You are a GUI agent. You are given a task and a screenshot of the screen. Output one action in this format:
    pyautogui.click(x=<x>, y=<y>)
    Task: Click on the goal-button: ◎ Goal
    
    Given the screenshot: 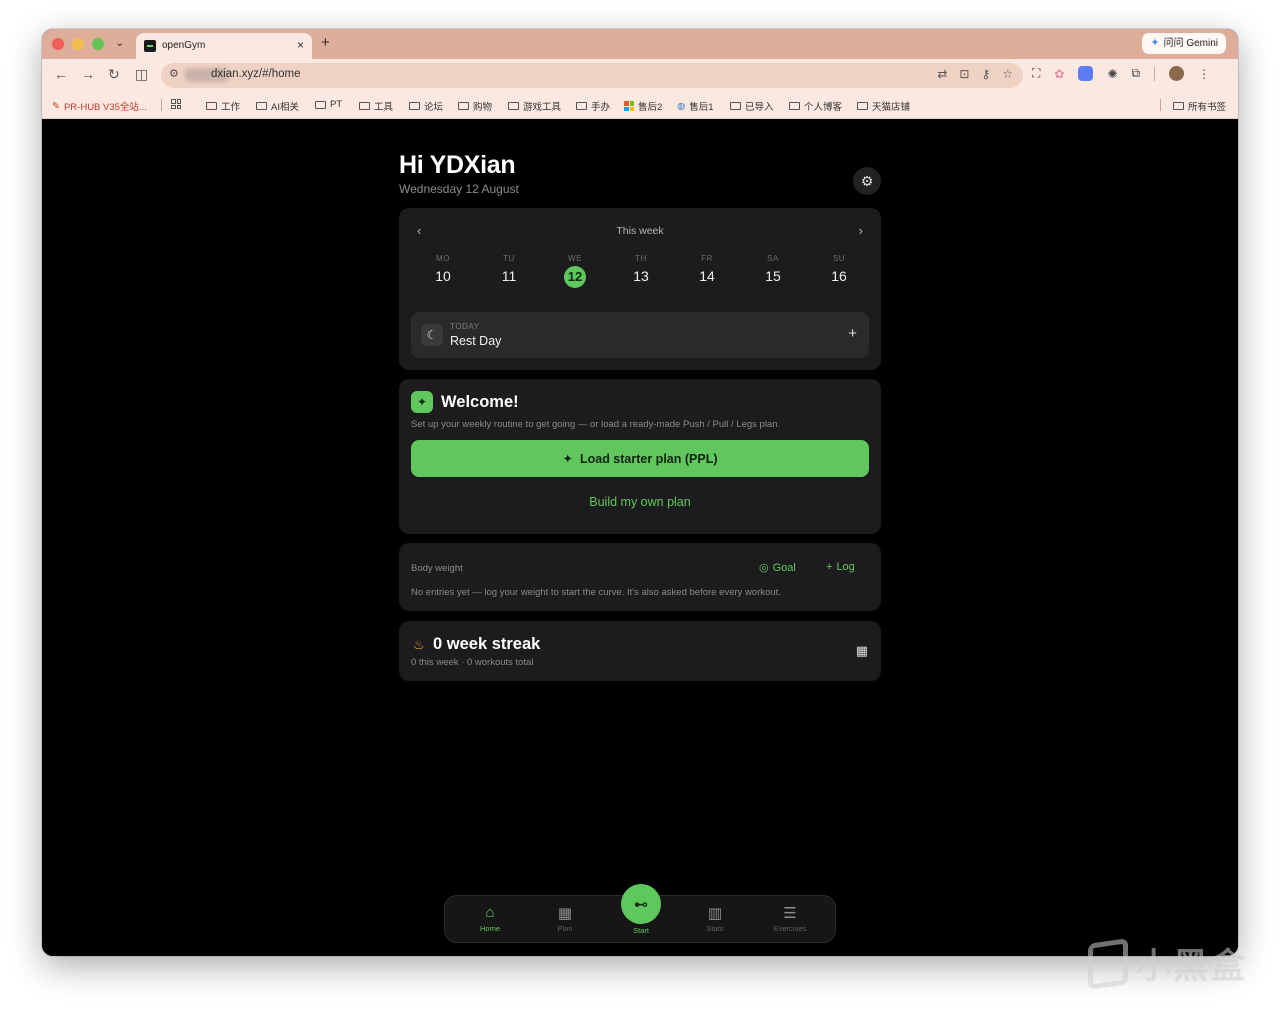 What is the action you would take?
    pyautogui.click(x=777, y=568)
    